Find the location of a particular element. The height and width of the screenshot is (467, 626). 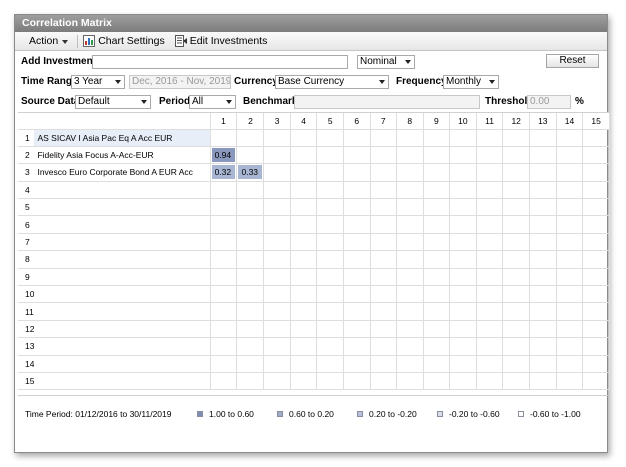

matrix-row: 10 is located at coordinates (314, 294).